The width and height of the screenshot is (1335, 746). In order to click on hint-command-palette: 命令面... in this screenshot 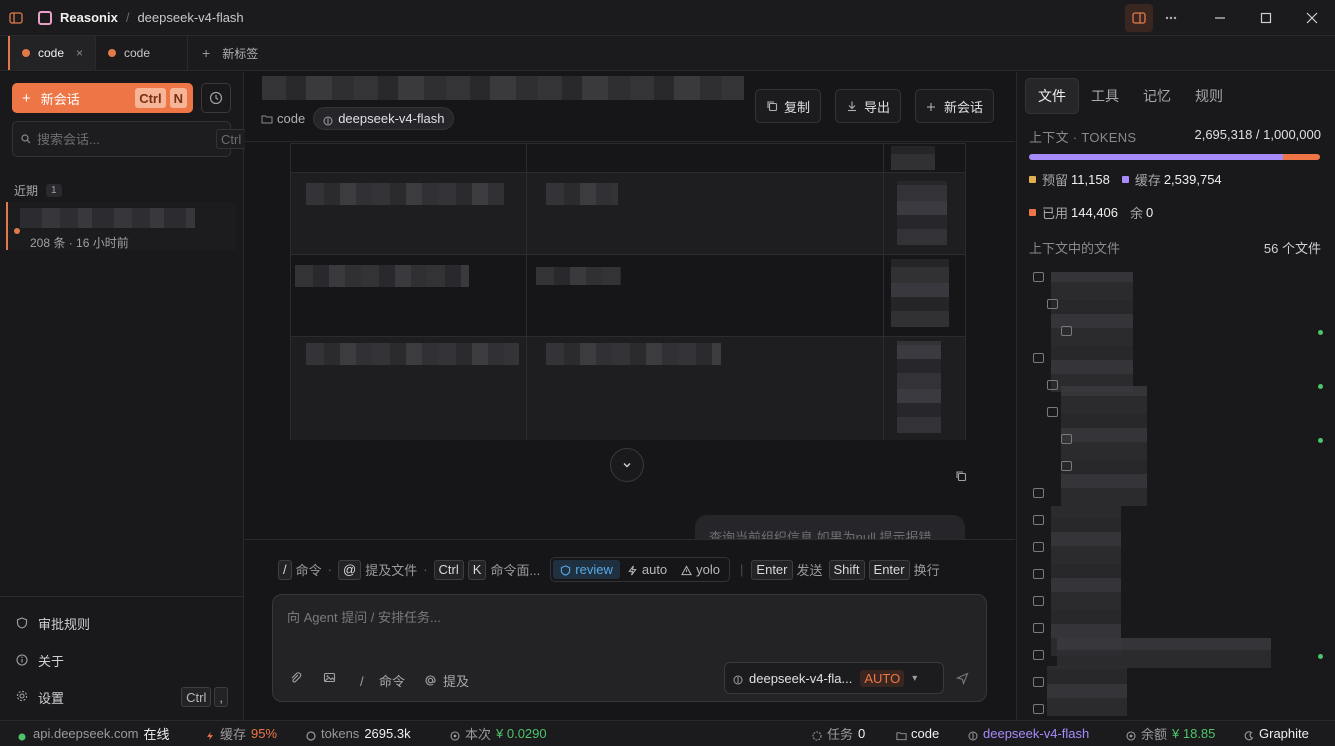, I will do `click(515, 570)`.